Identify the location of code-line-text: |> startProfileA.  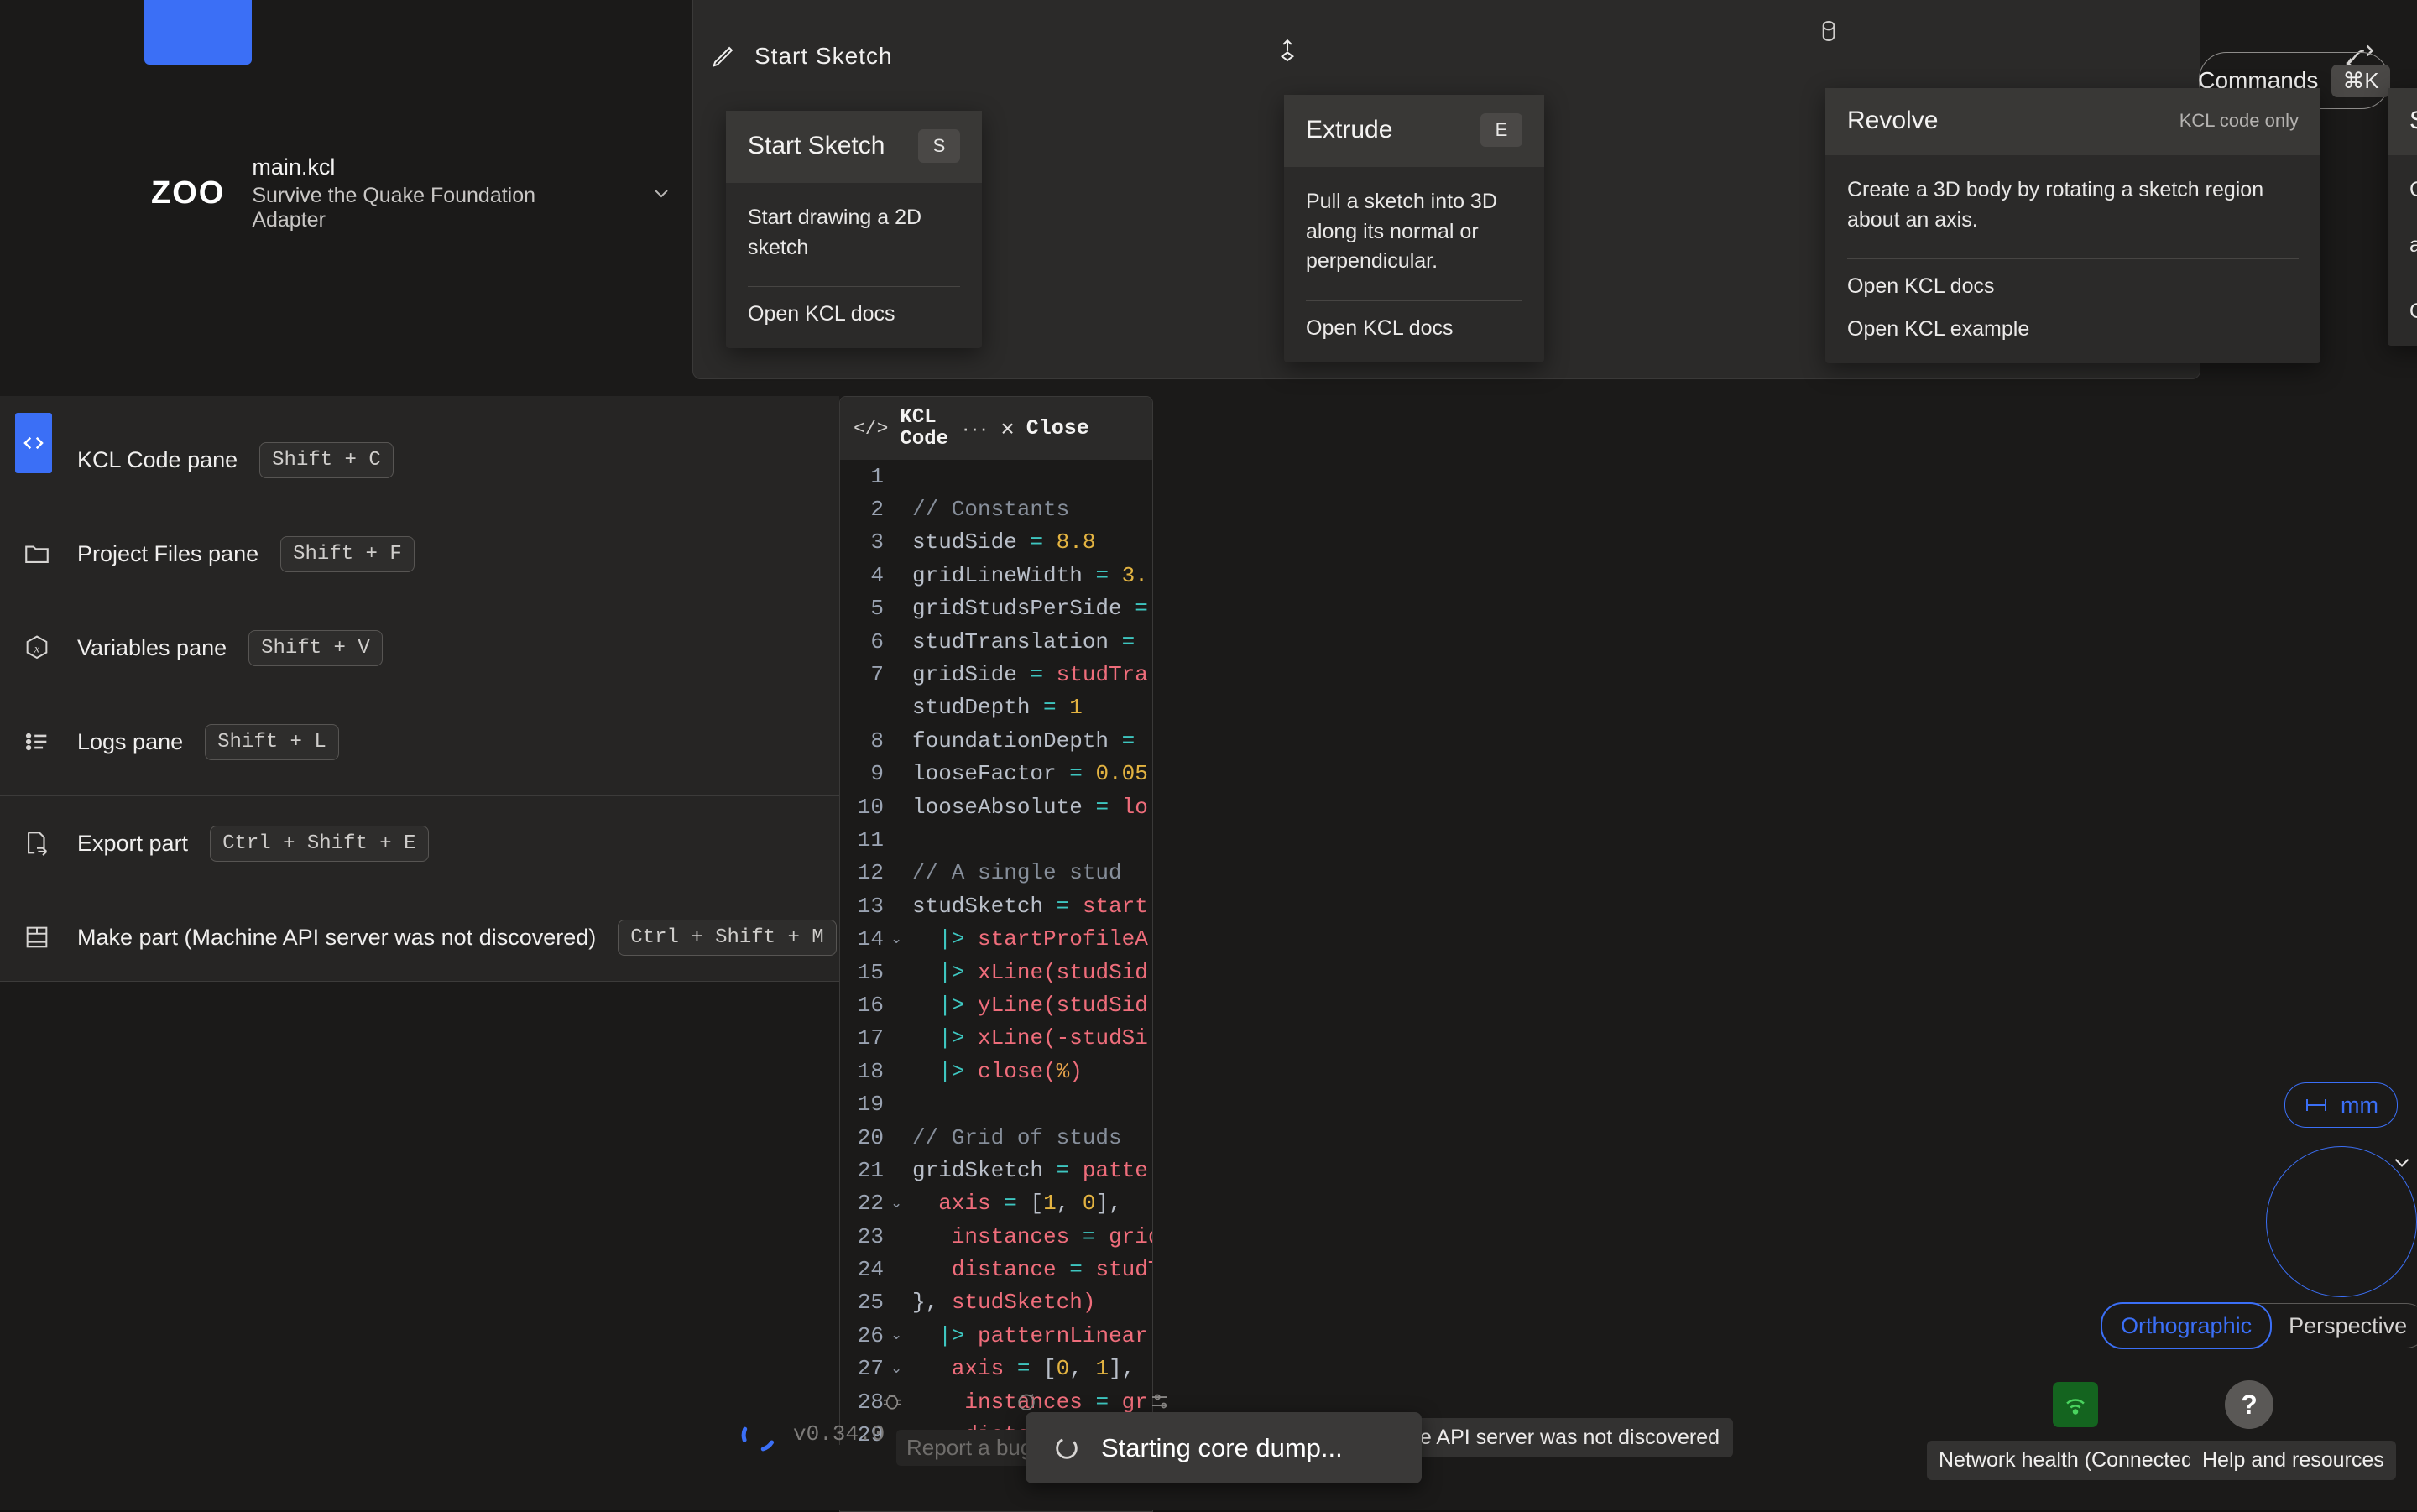
(1043, 939).